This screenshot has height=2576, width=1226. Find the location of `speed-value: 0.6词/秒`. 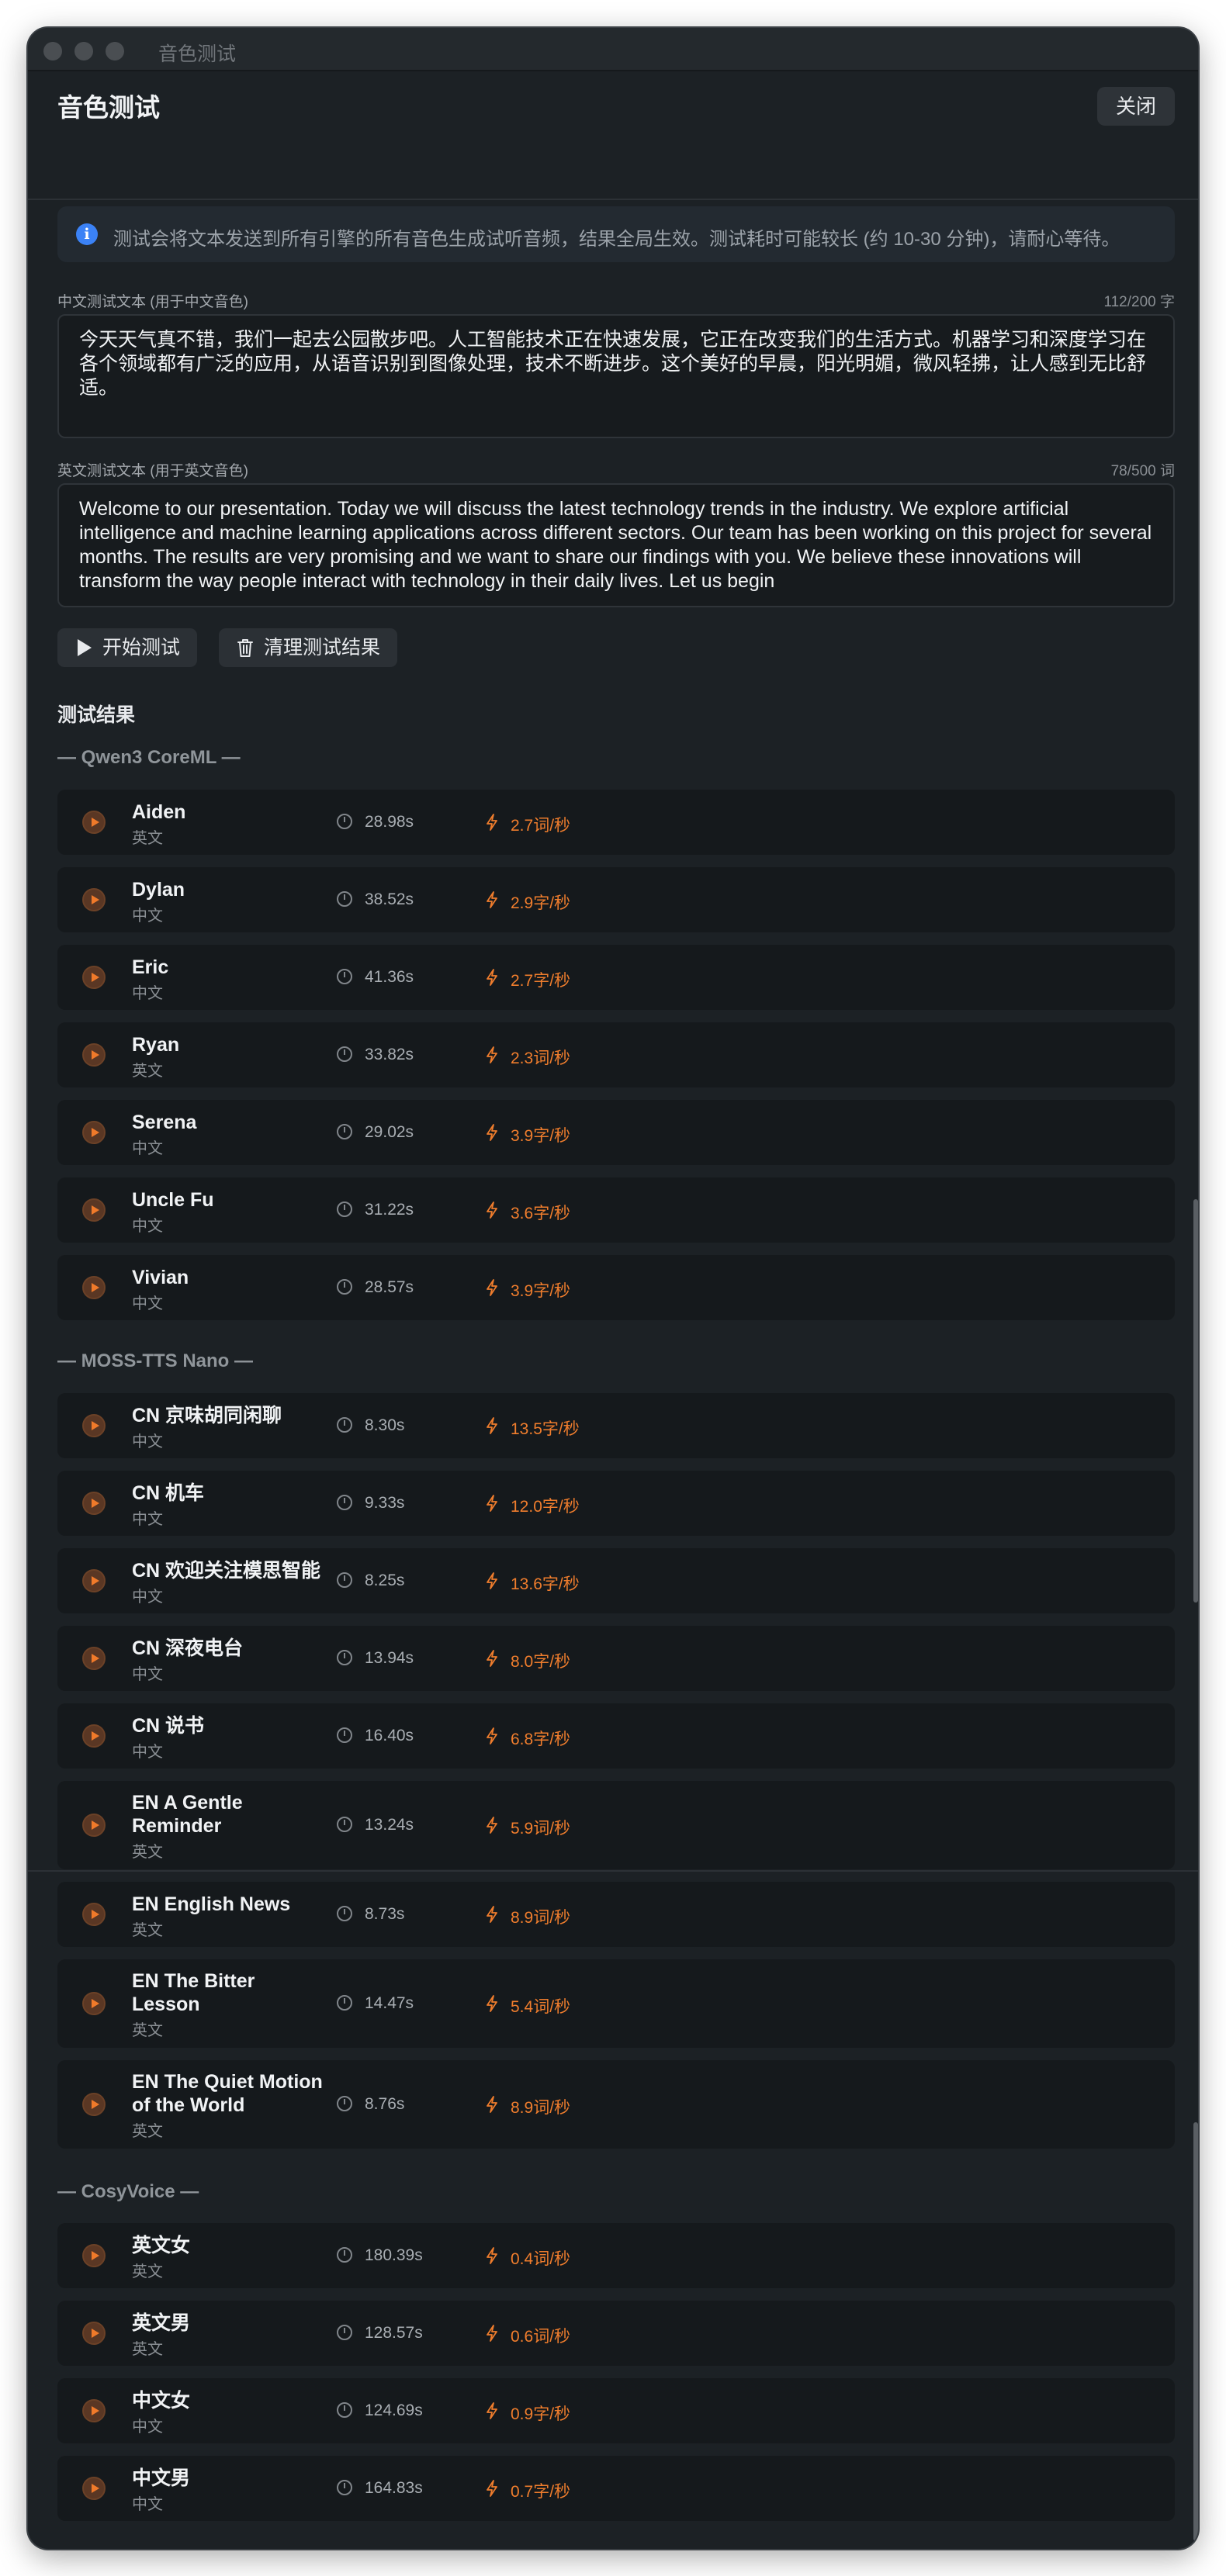

speed-value: 0.6词/秒 is located at coordinates (541, 2337).